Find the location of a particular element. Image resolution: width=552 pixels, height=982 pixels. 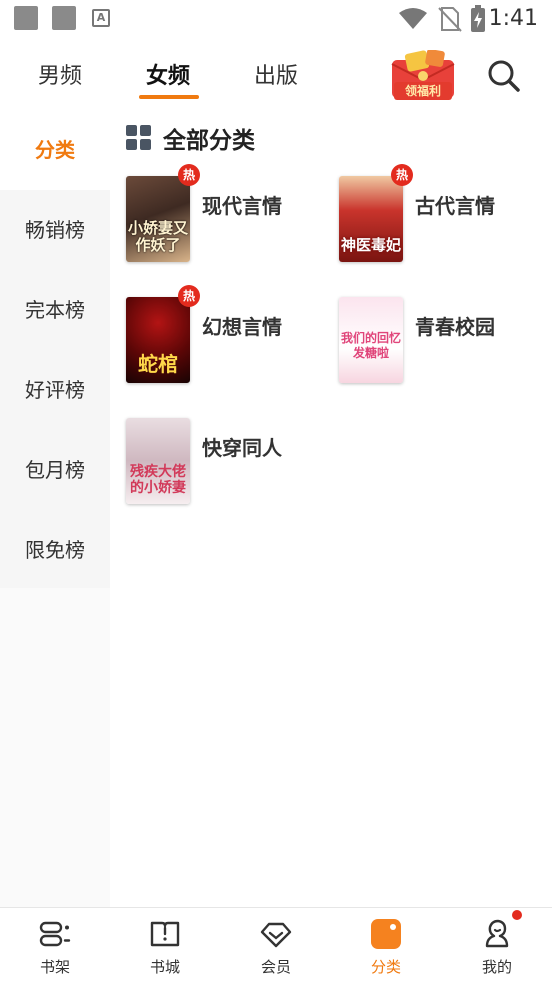

sidebar-item-monthly: 包月榜 is located at coordinates (55, 470).